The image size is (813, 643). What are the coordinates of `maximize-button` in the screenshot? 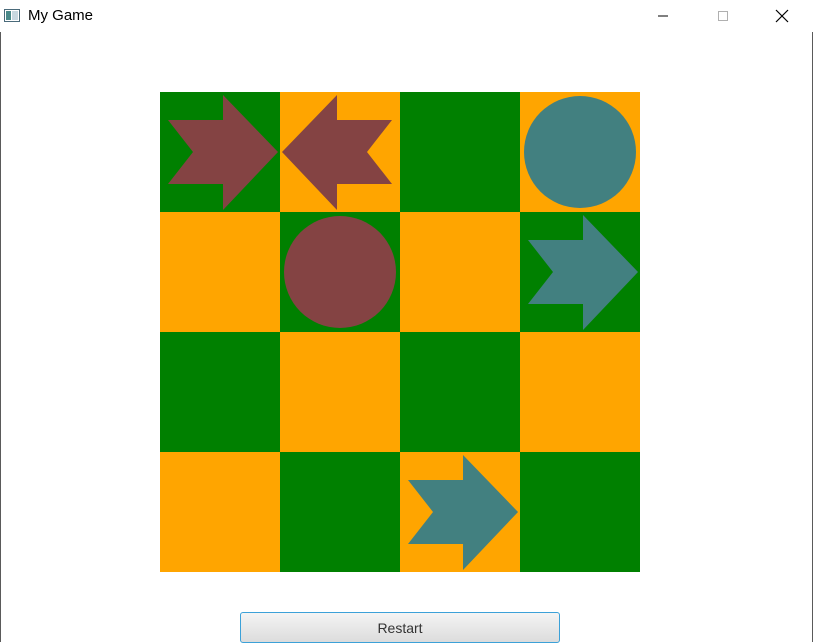 It's located at (723, 16).